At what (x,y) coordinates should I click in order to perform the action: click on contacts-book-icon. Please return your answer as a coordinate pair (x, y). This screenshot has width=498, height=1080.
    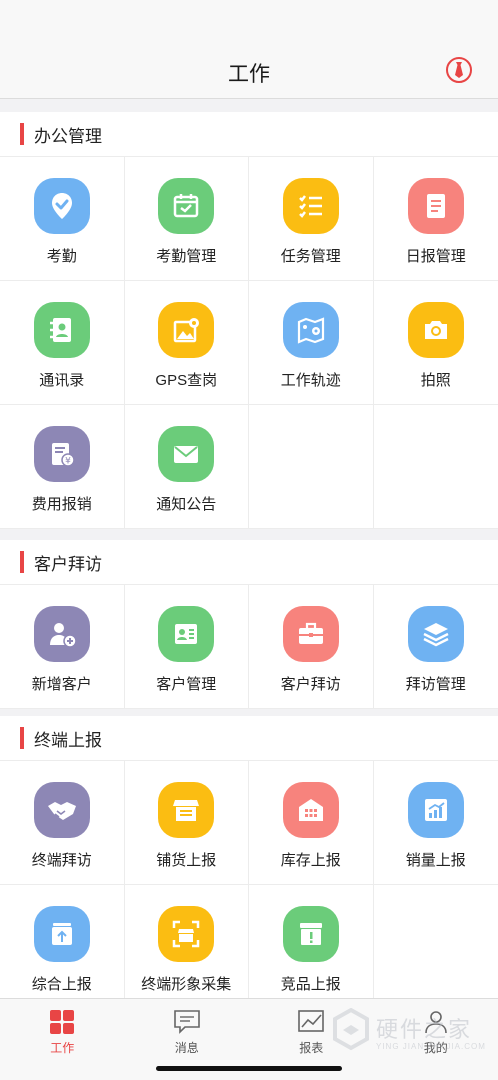
    Looking at the image, I should click on (61, 330).